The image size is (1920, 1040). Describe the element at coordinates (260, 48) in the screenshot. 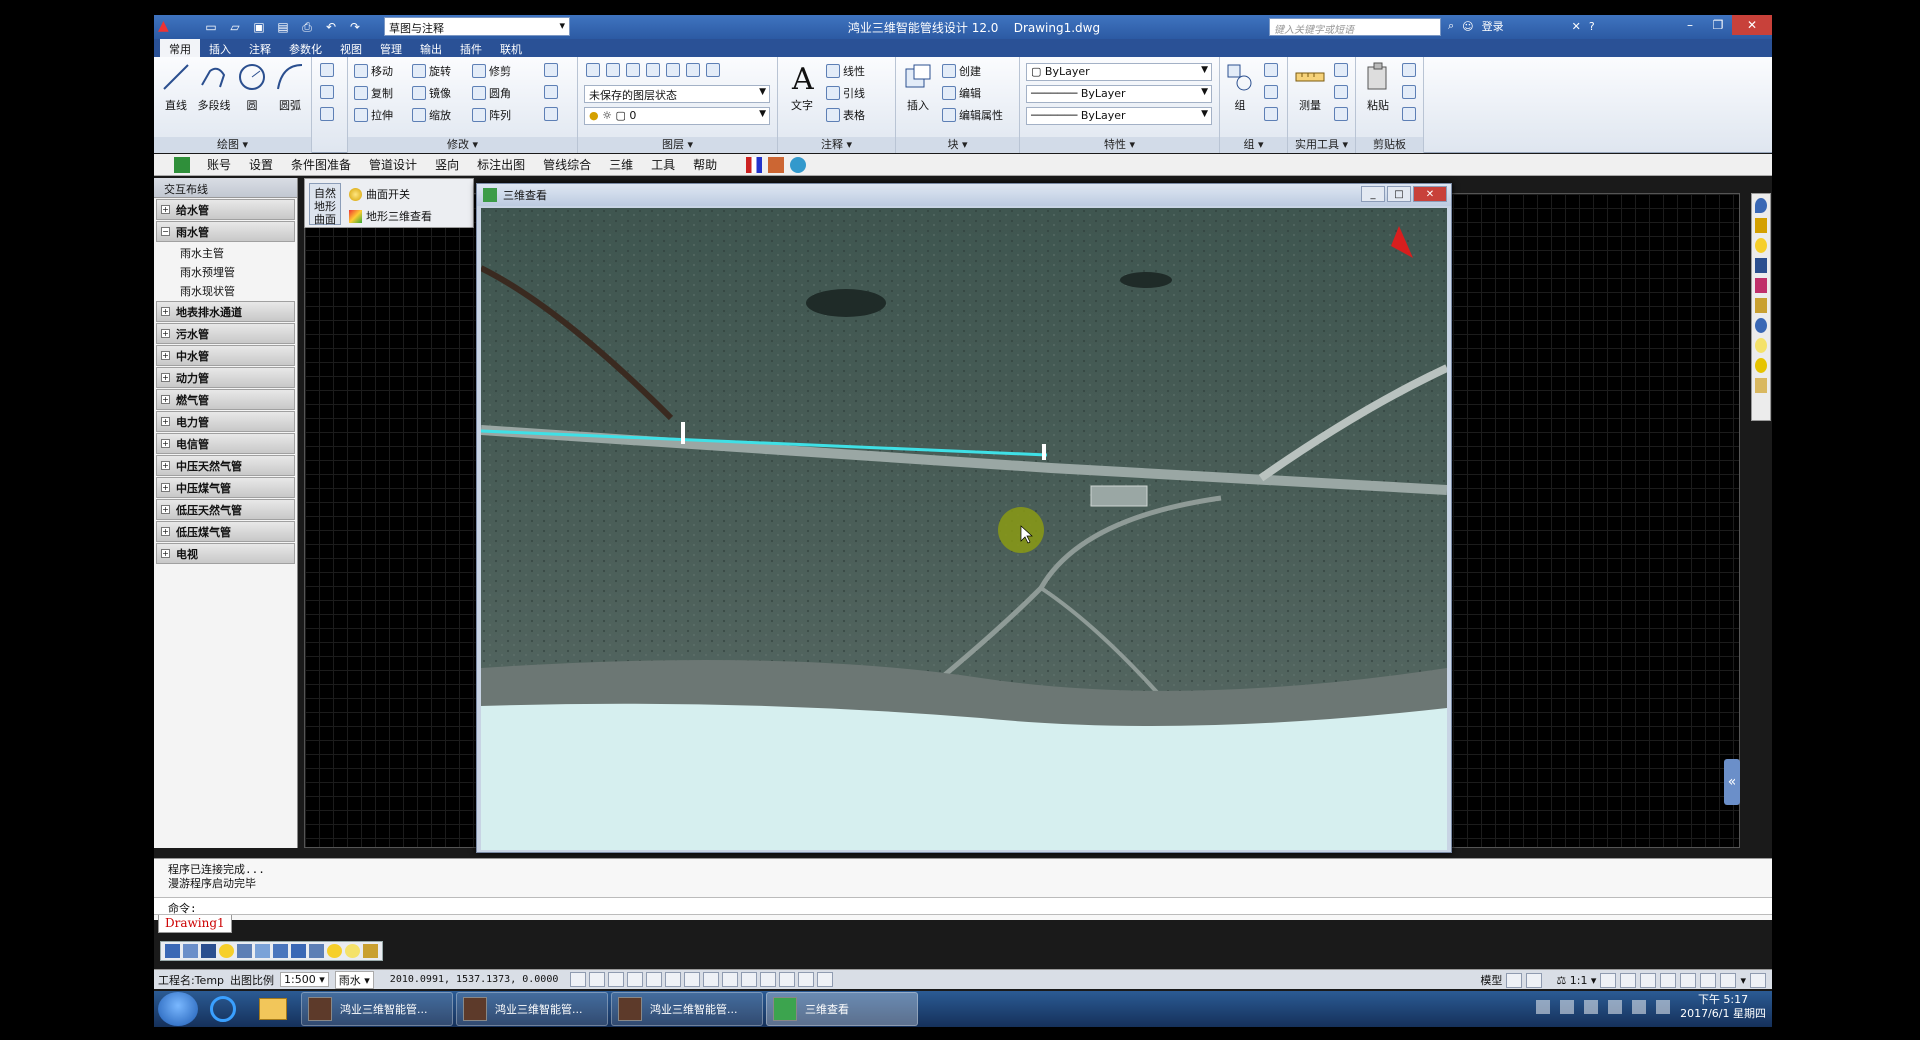

I see `tab-annotate: 注释` at that location.